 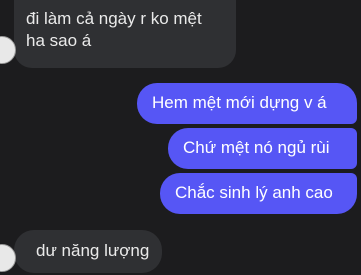 I want to click on incoming-message-bubble: dư năng lượng, so click(x=88, y=251).